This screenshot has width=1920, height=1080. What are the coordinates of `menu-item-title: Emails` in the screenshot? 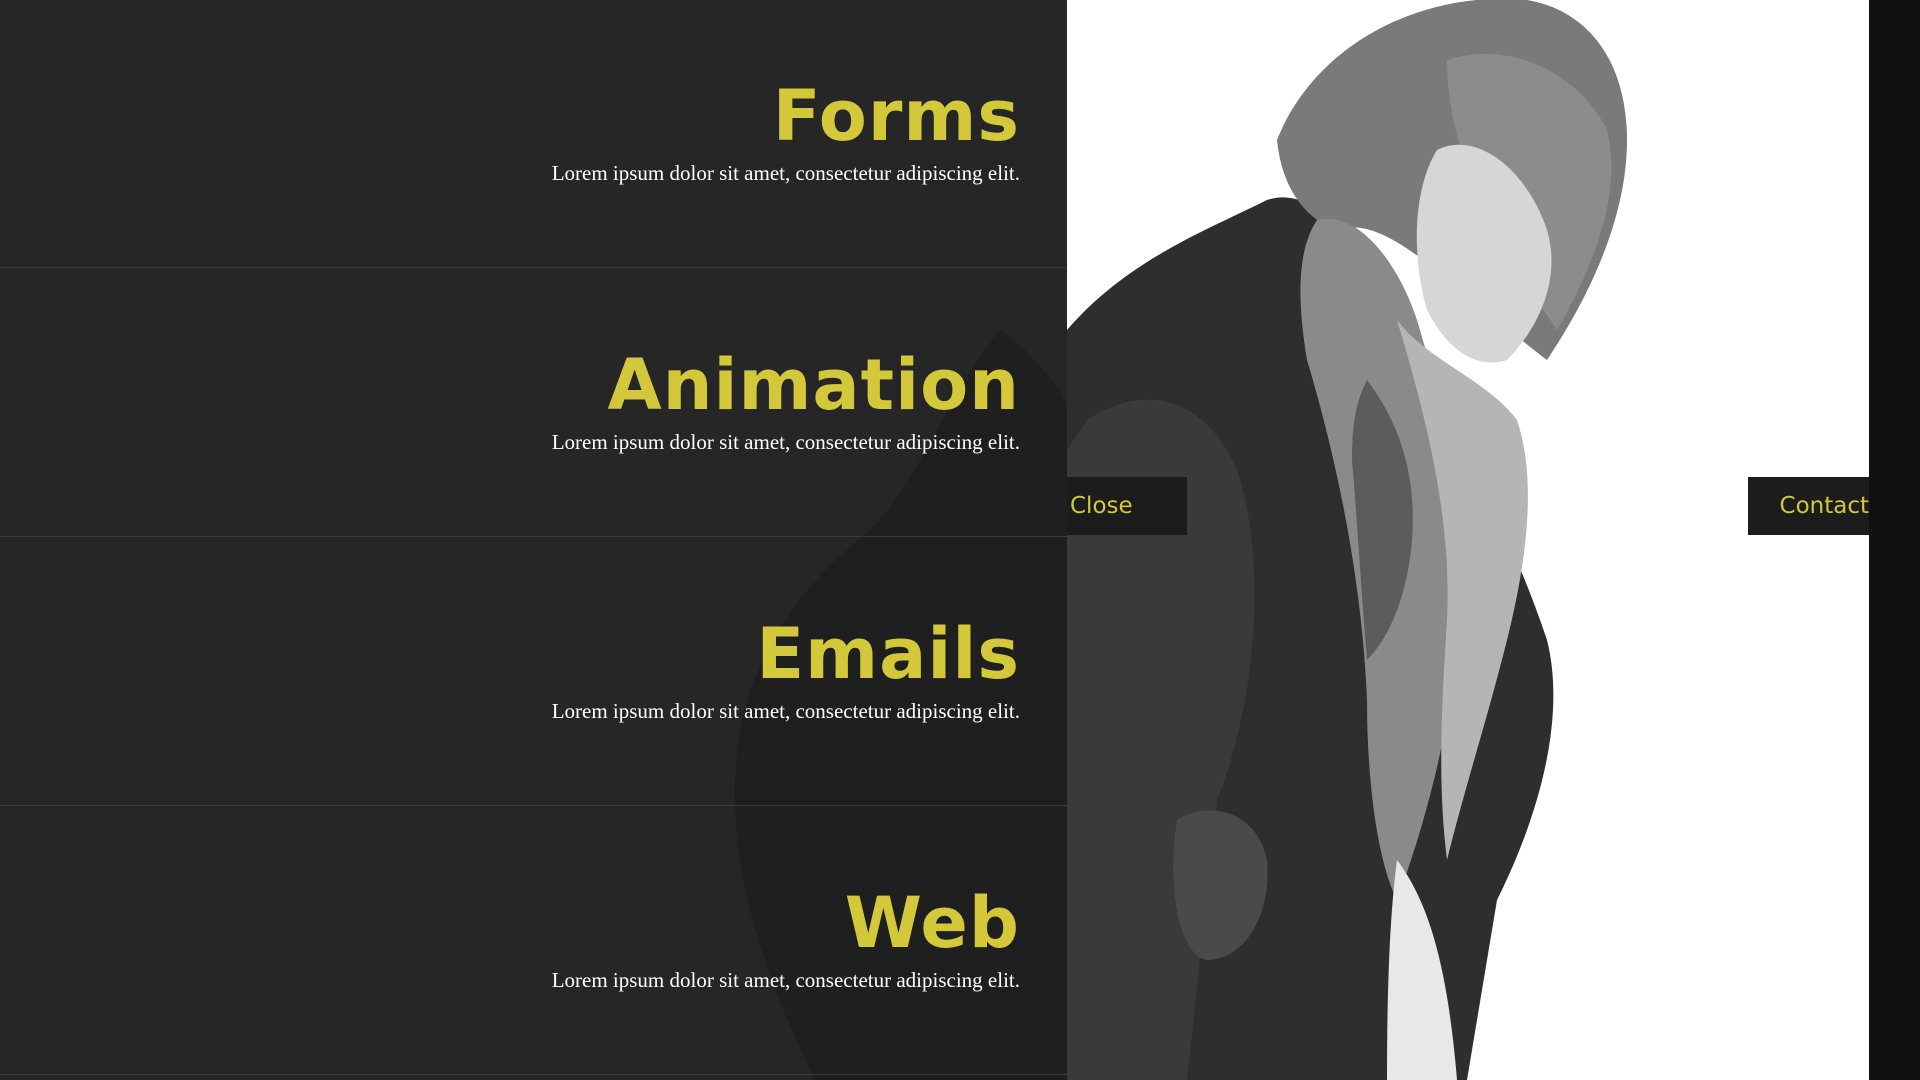 It's located at (888, 654).